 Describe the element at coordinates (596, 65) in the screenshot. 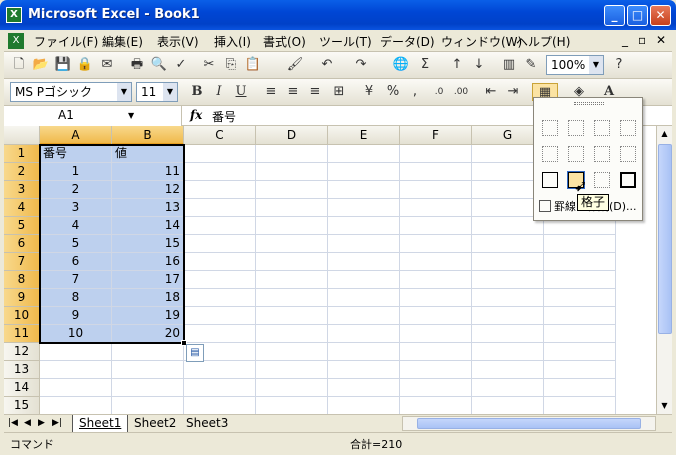

I see `chevron-down-icon: ▼` at that location.